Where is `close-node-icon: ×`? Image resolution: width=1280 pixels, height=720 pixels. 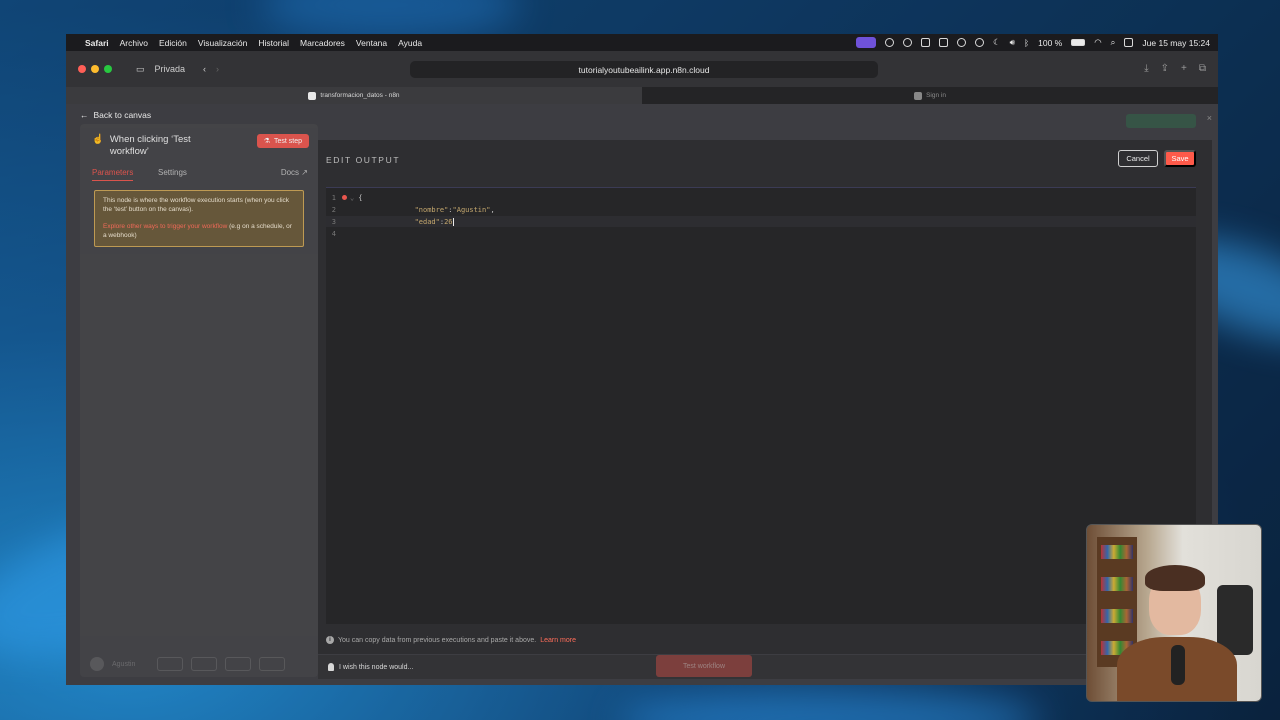 close-node-icon: × is located at coordinates (1209, 118).